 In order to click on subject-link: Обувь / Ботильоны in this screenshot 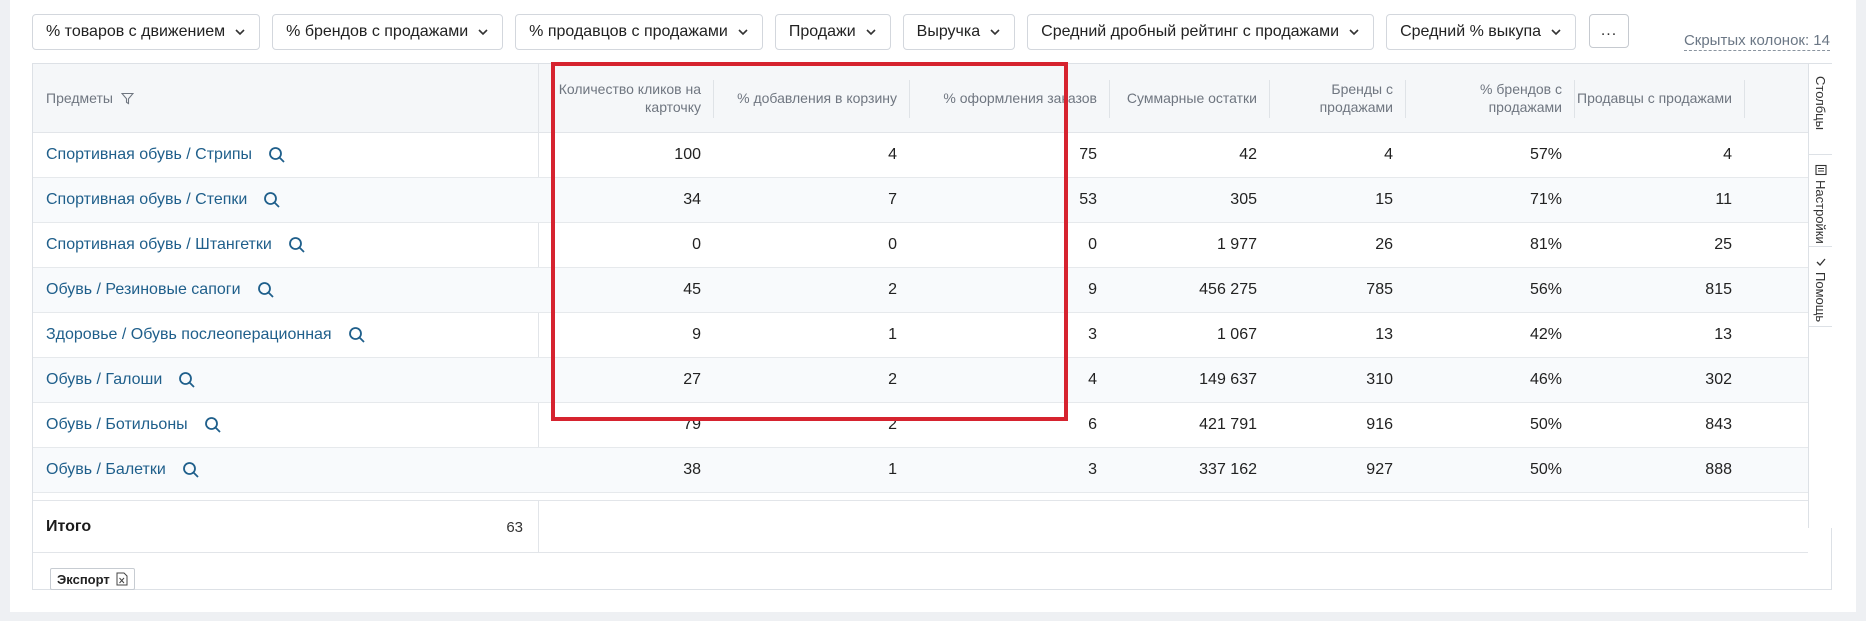, I will do `click(285, 425)`.